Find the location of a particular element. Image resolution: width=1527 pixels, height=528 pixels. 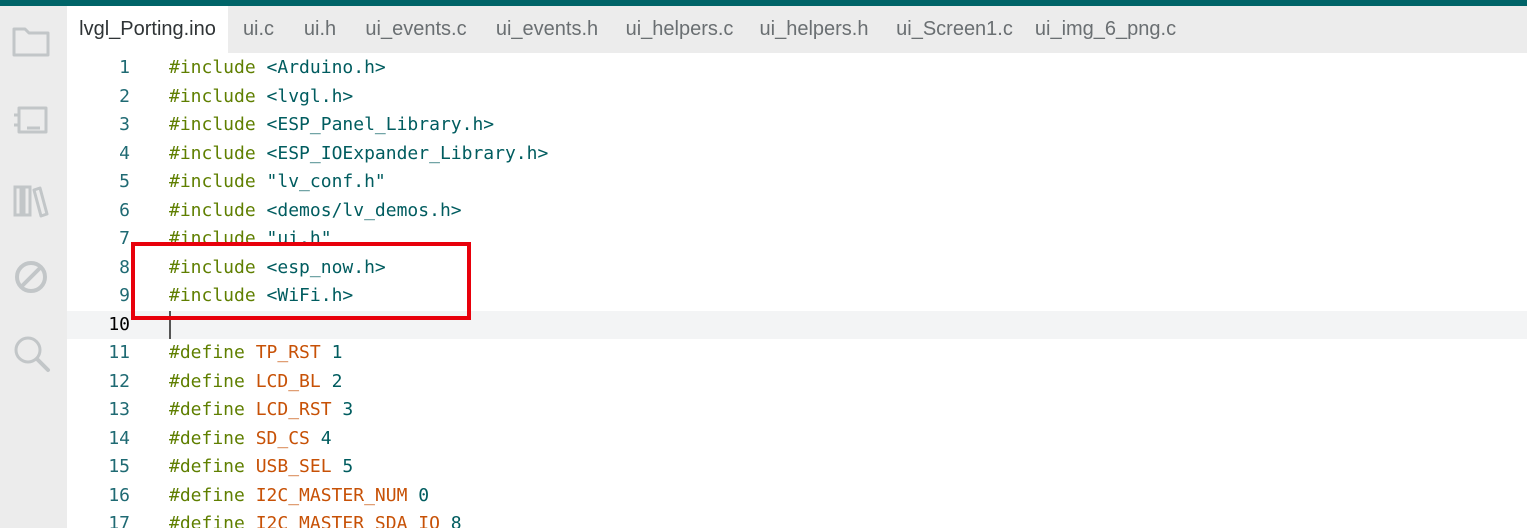

line-text: #define I2C_MASTER_NUM 0 is located at coordinates (299, 495).